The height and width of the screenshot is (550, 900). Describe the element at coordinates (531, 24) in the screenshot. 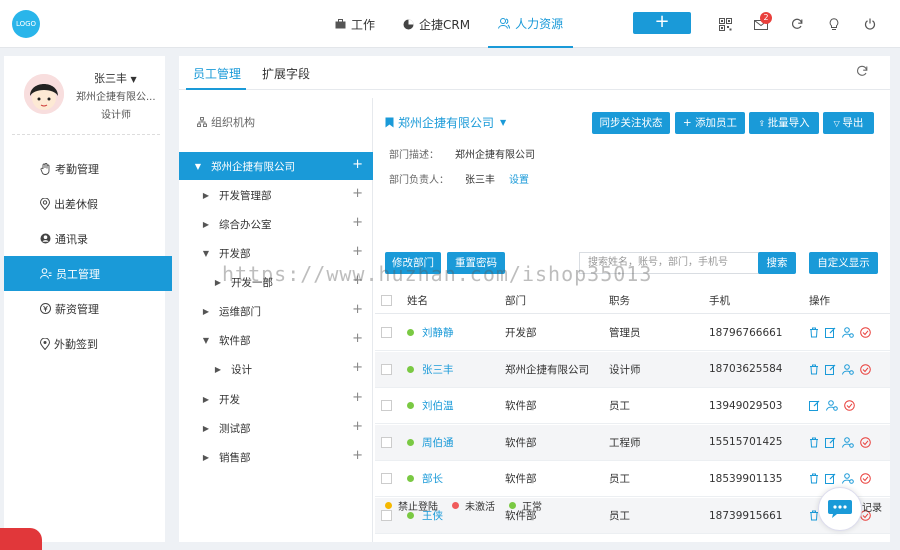

I see `nav-hr: 人力资源` at that location.